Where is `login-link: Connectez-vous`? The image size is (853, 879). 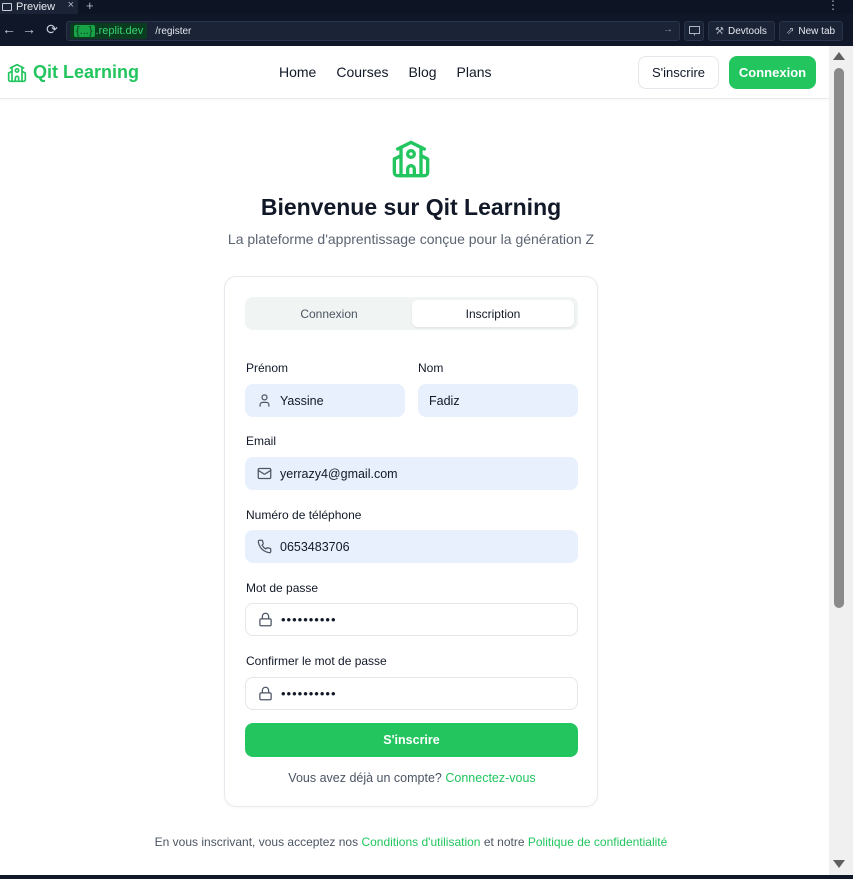 login-link: Connectez-vous is located at coordinates (490, 778).